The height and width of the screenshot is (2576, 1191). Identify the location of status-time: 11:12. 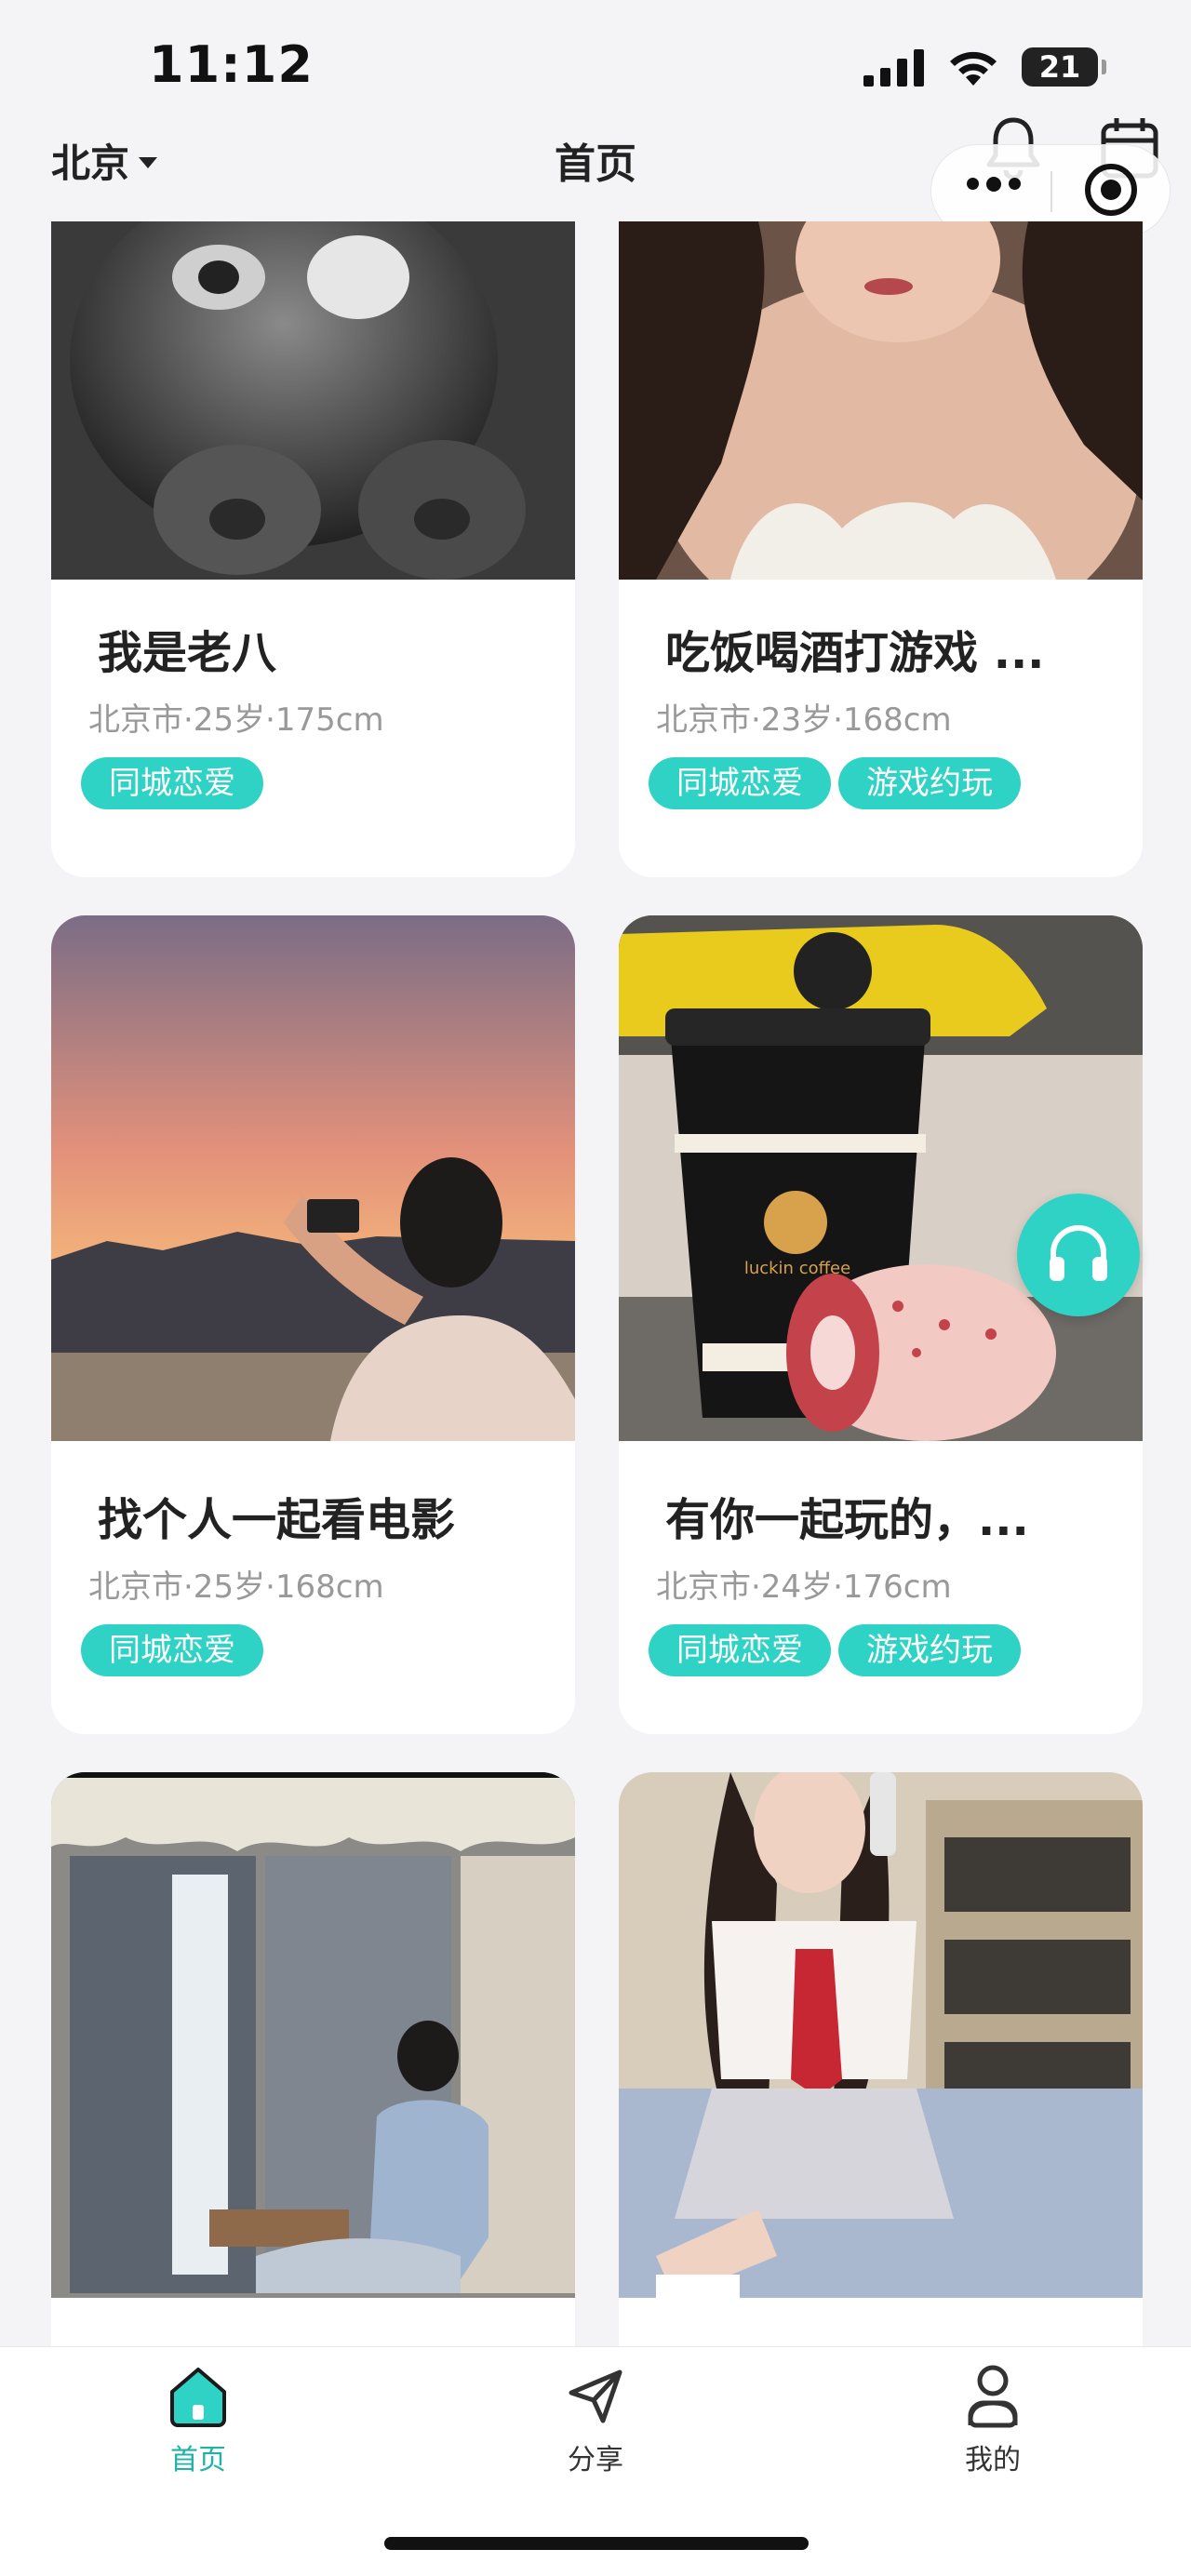
(231, 64).